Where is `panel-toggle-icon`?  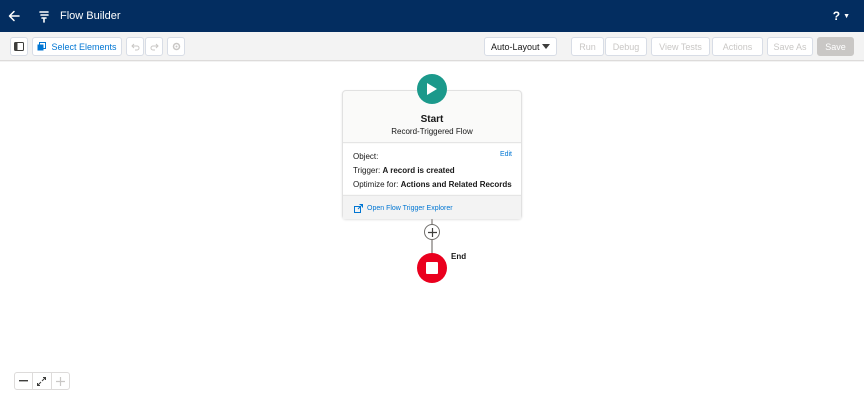
panel-toggle-icon is located at coordinates (19, 46).